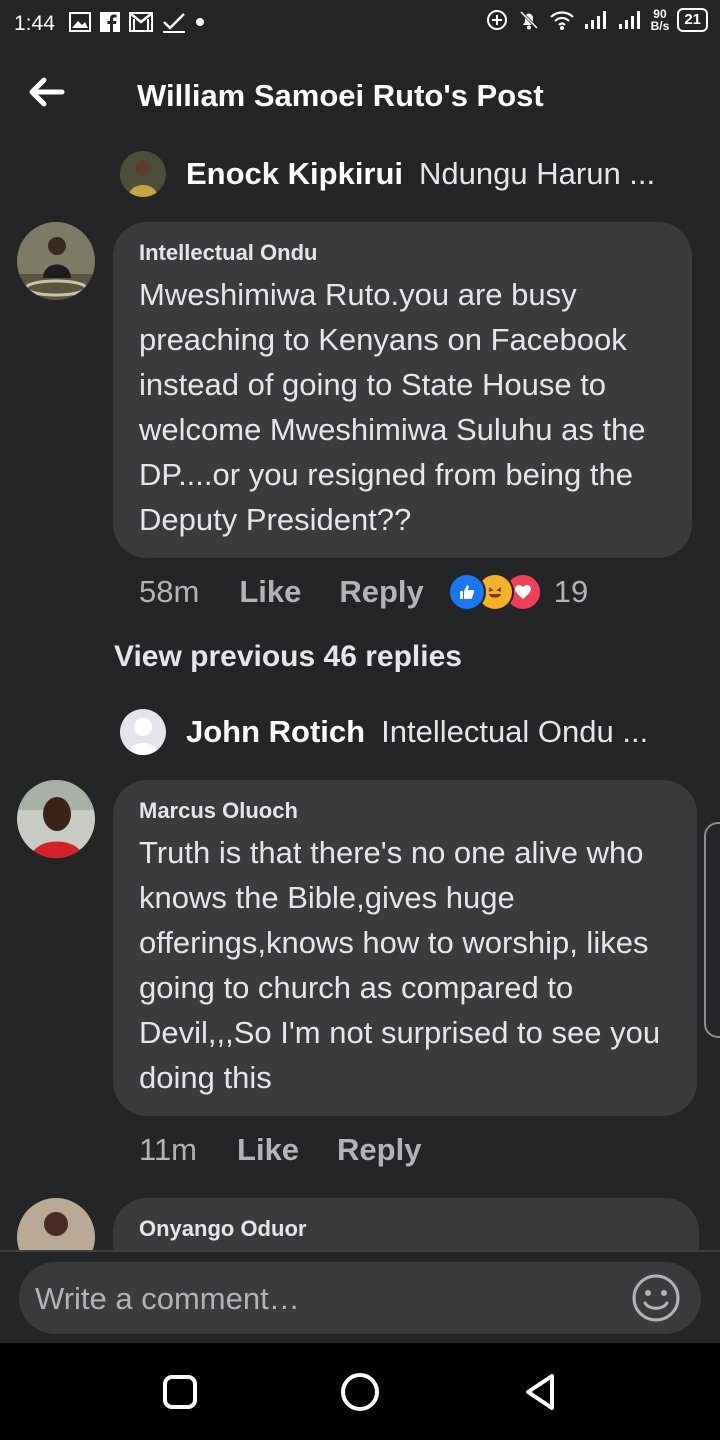 The image size is (720, 1440). Describe the element at coordinates (360, 1251) in the screenshot. I see `divider` at that location.